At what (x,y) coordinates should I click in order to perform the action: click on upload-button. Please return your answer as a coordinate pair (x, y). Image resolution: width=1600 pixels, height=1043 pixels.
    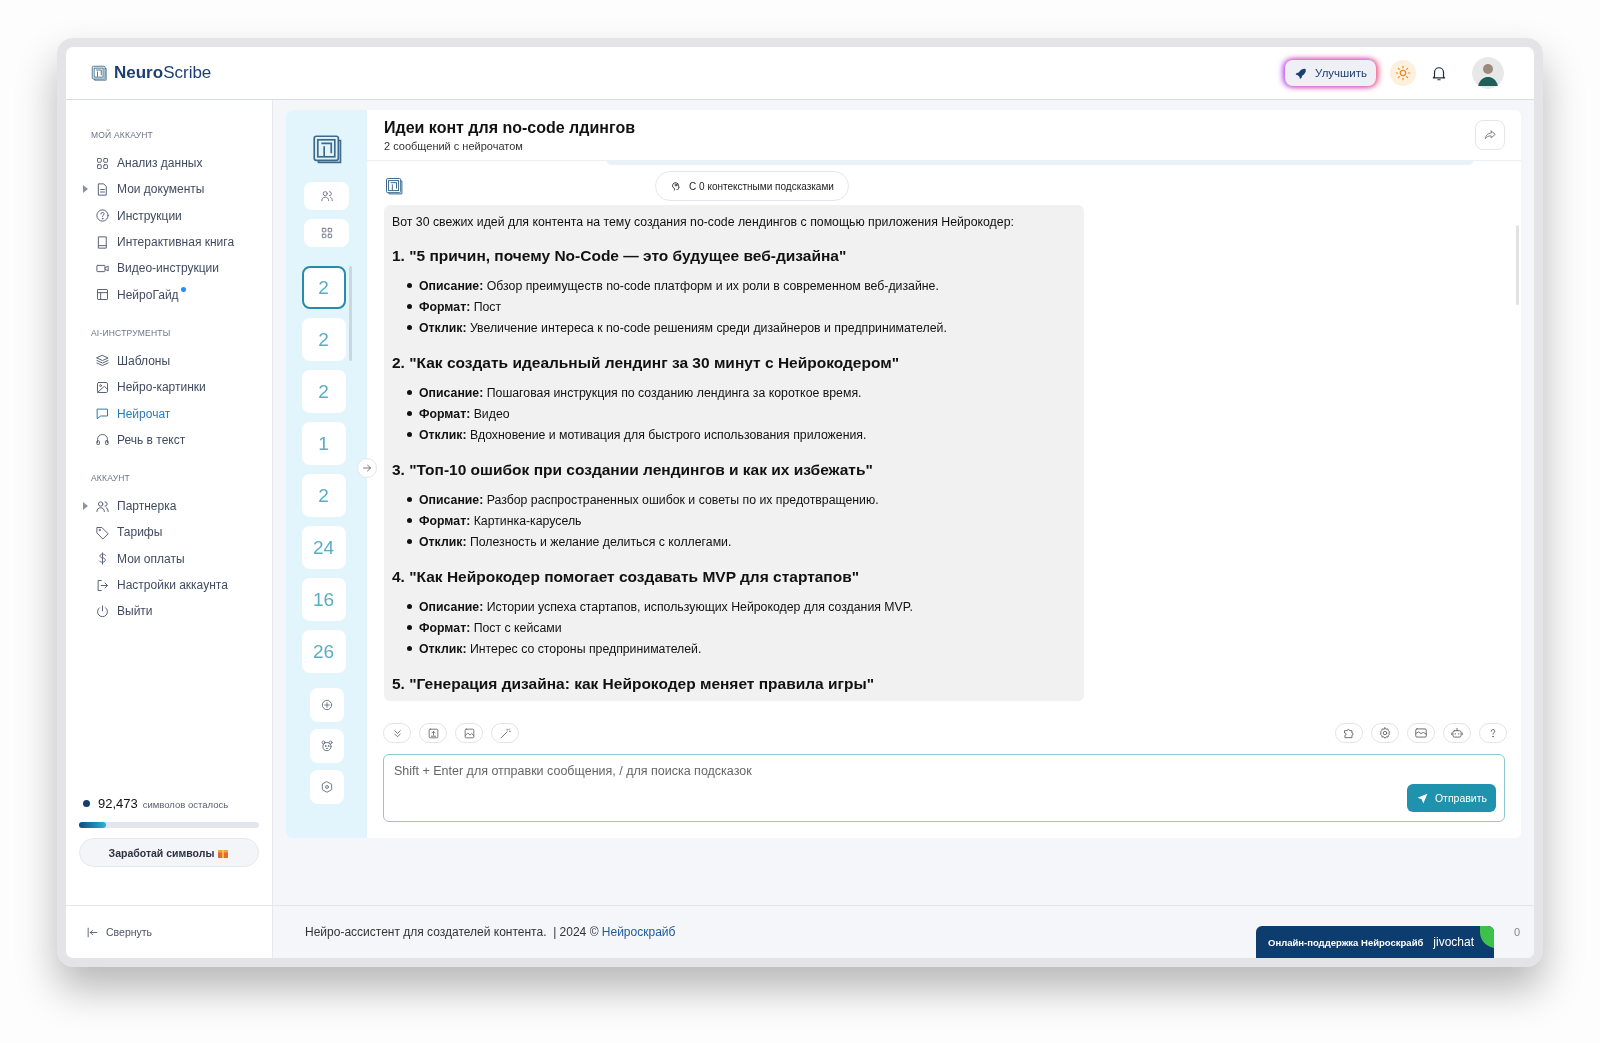
    Looking at the image, I should click on (433, 733).